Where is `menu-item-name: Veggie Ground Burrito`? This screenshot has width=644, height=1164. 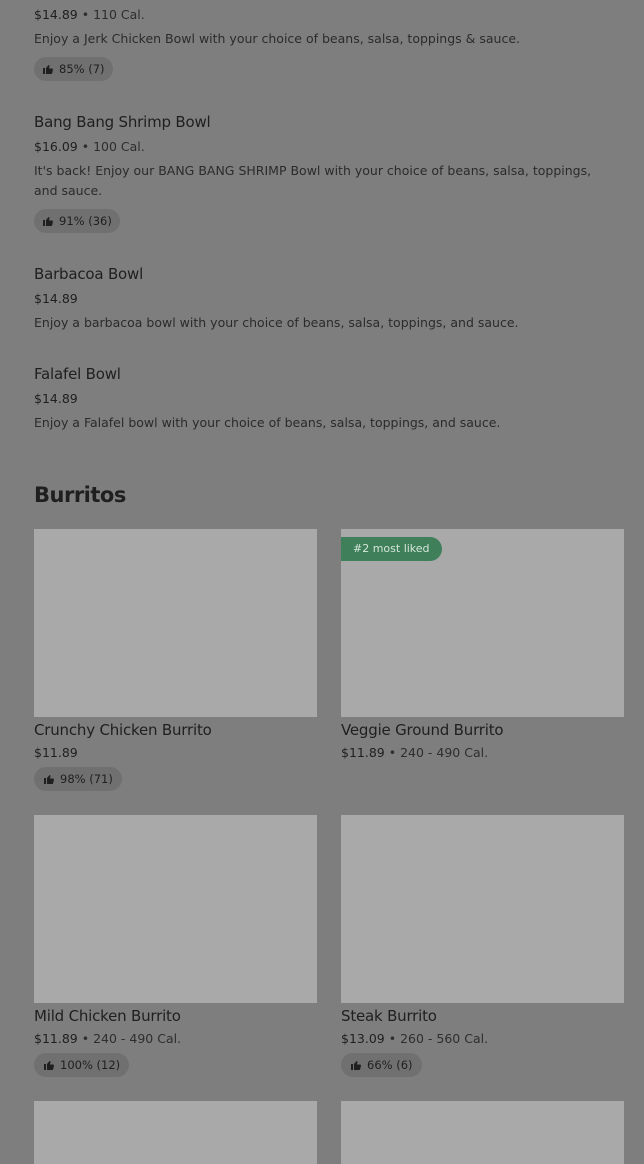 menu-item-name: Veggie Ground Burrito is located at coordinates (422, 730).